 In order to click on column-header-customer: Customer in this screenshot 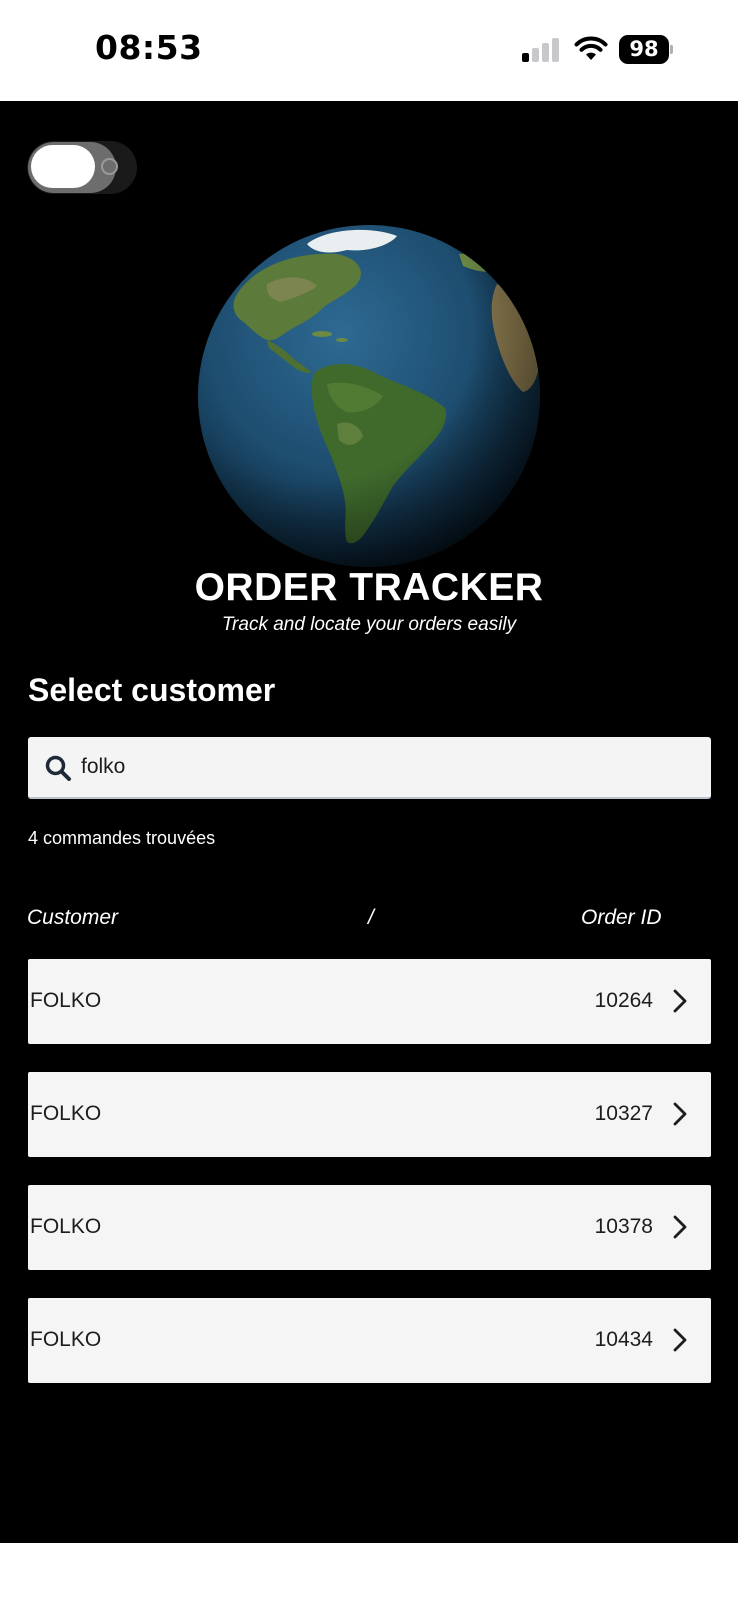, I will do `click(73, 917)`.